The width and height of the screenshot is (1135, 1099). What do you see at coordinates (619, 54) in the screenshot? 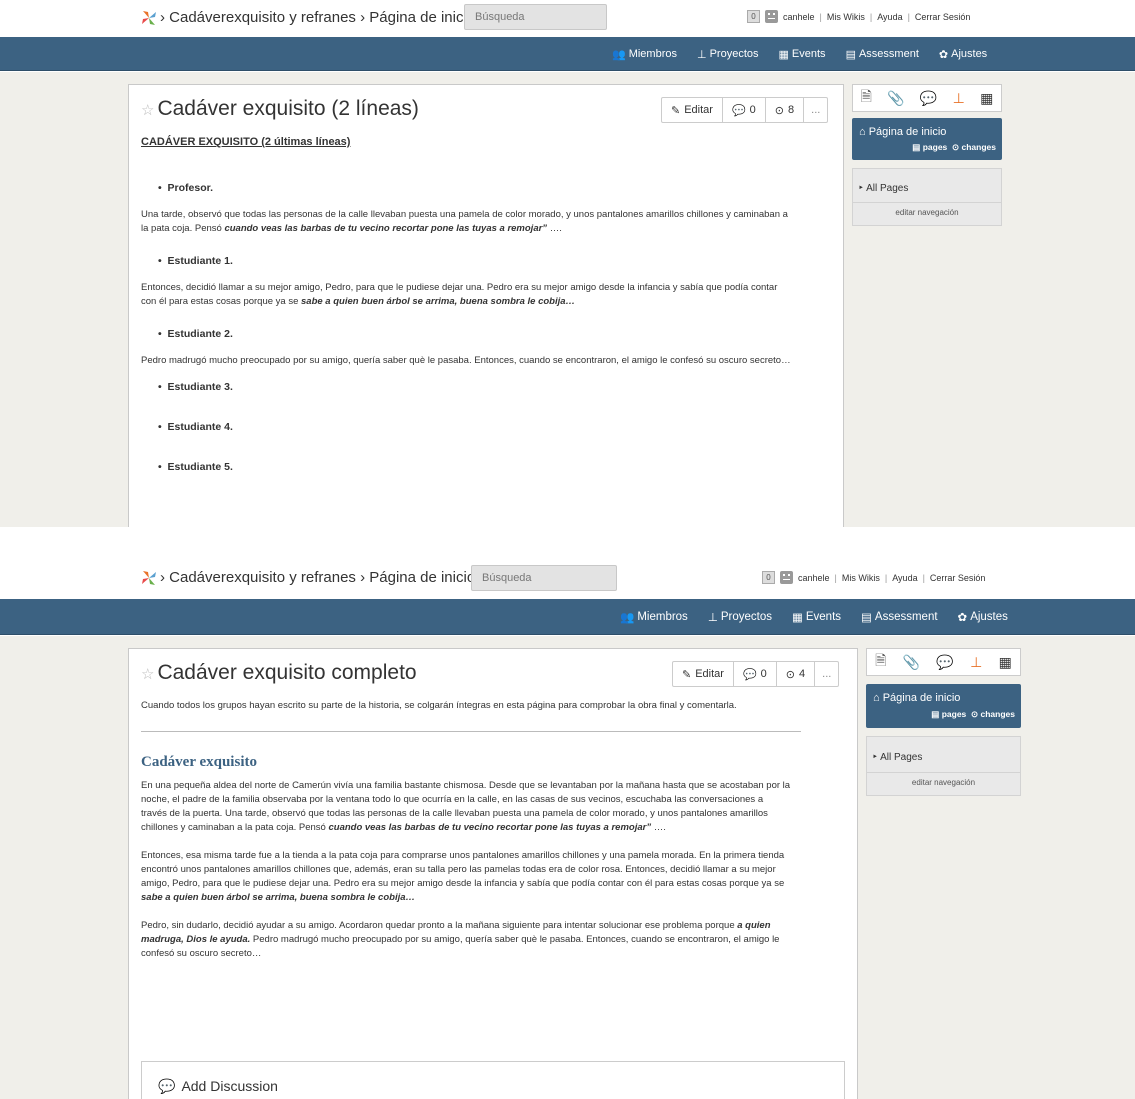
I see `users-icon: 👥` at bounding box center [619, 54].